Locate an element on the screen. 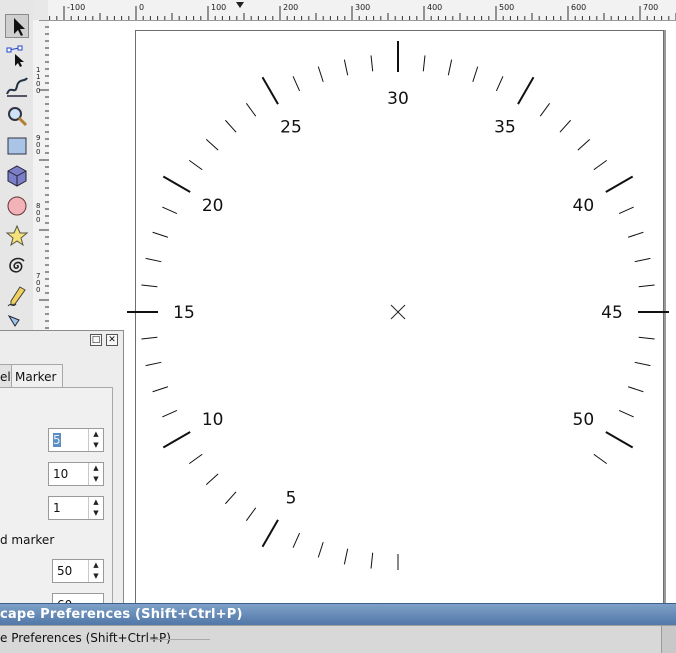 The image size is (676, 653). horizontal-ruler-ticks: -100 0 100 200 300 400 500 600 700 is located at coordinates (362, 11).